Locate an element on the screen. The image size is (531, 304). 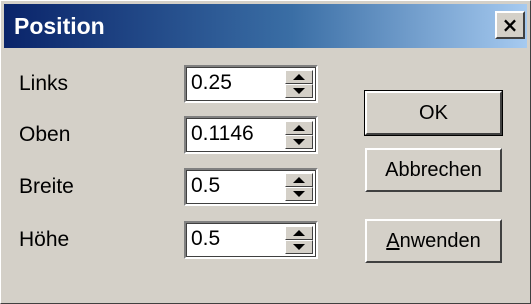
title-bar: Position × is located at coordinates (265, 26).